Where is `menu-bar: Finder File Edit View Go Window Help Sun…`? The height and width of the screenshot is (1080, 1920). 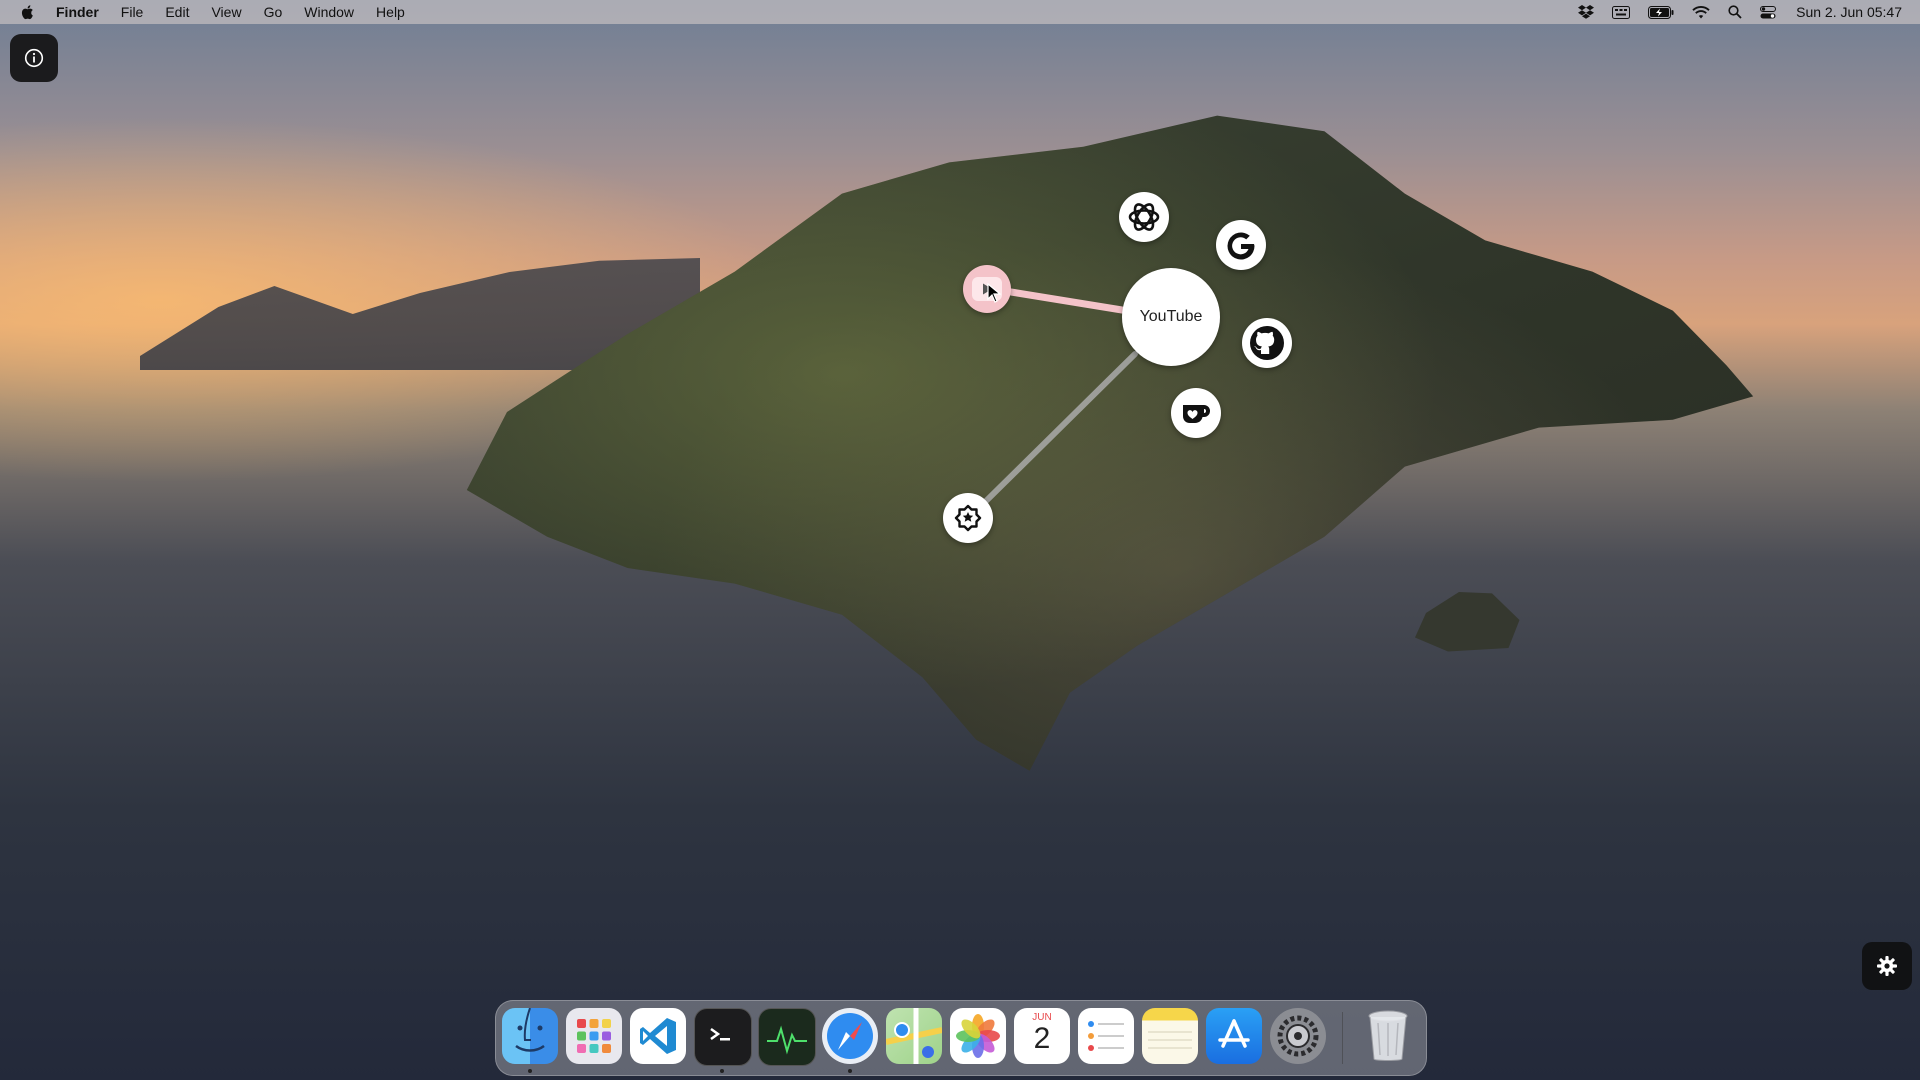
menu-bar: Finder File Edit View Go Window Help Sun… is located at coordinates (960, 12).